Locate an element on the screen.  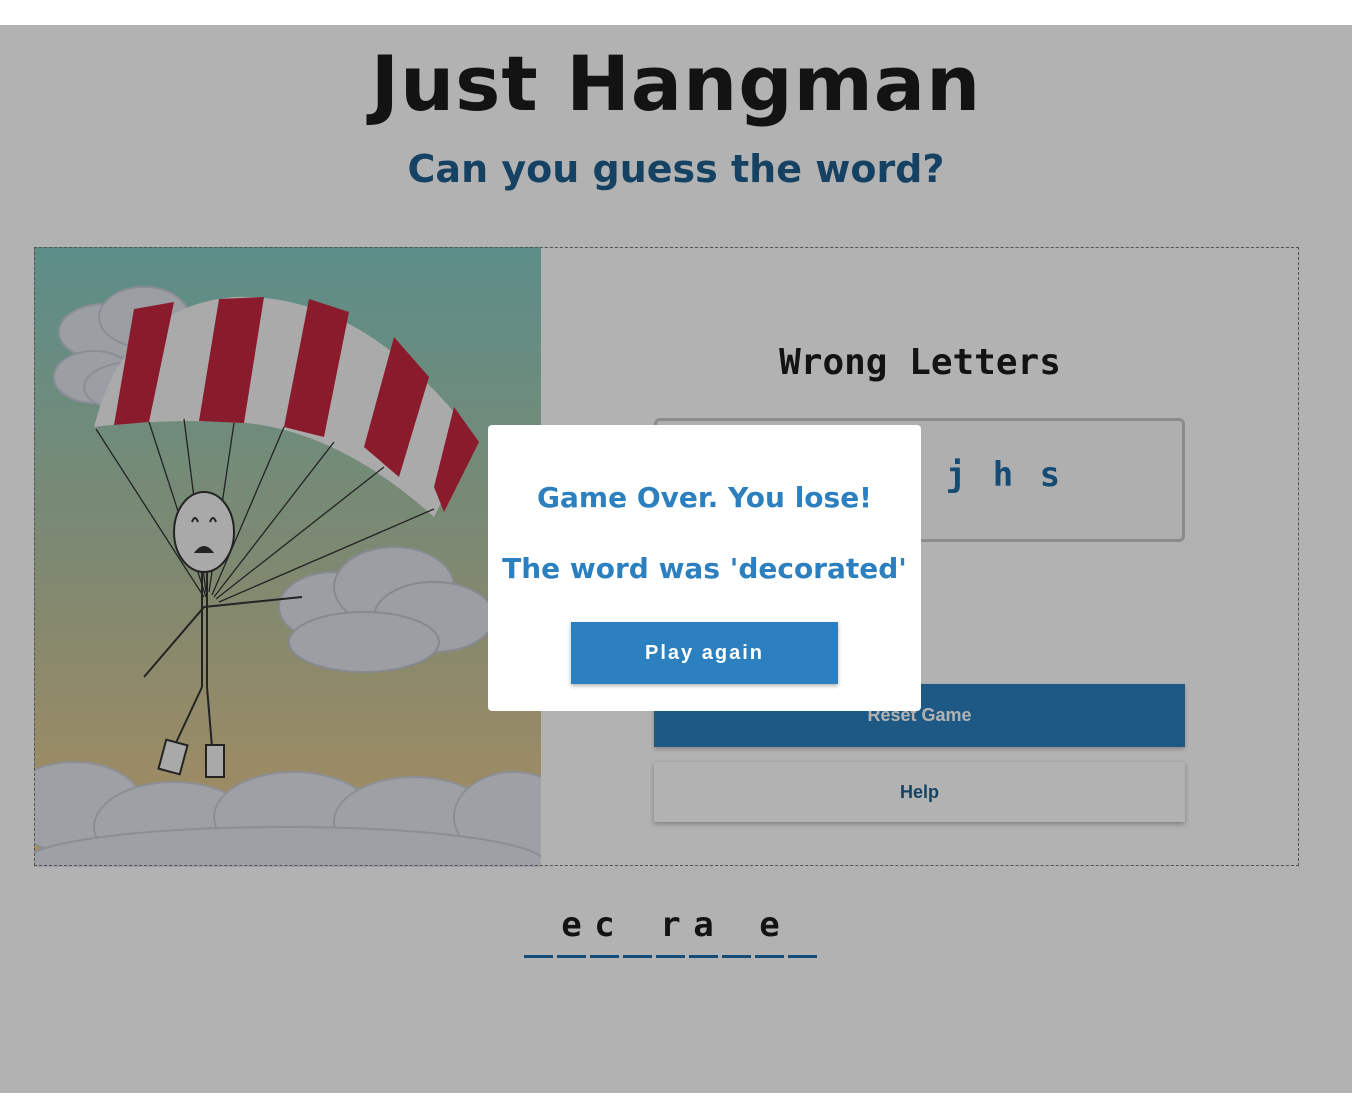
play-again-button: Play again is located at coordinates (704, 653).